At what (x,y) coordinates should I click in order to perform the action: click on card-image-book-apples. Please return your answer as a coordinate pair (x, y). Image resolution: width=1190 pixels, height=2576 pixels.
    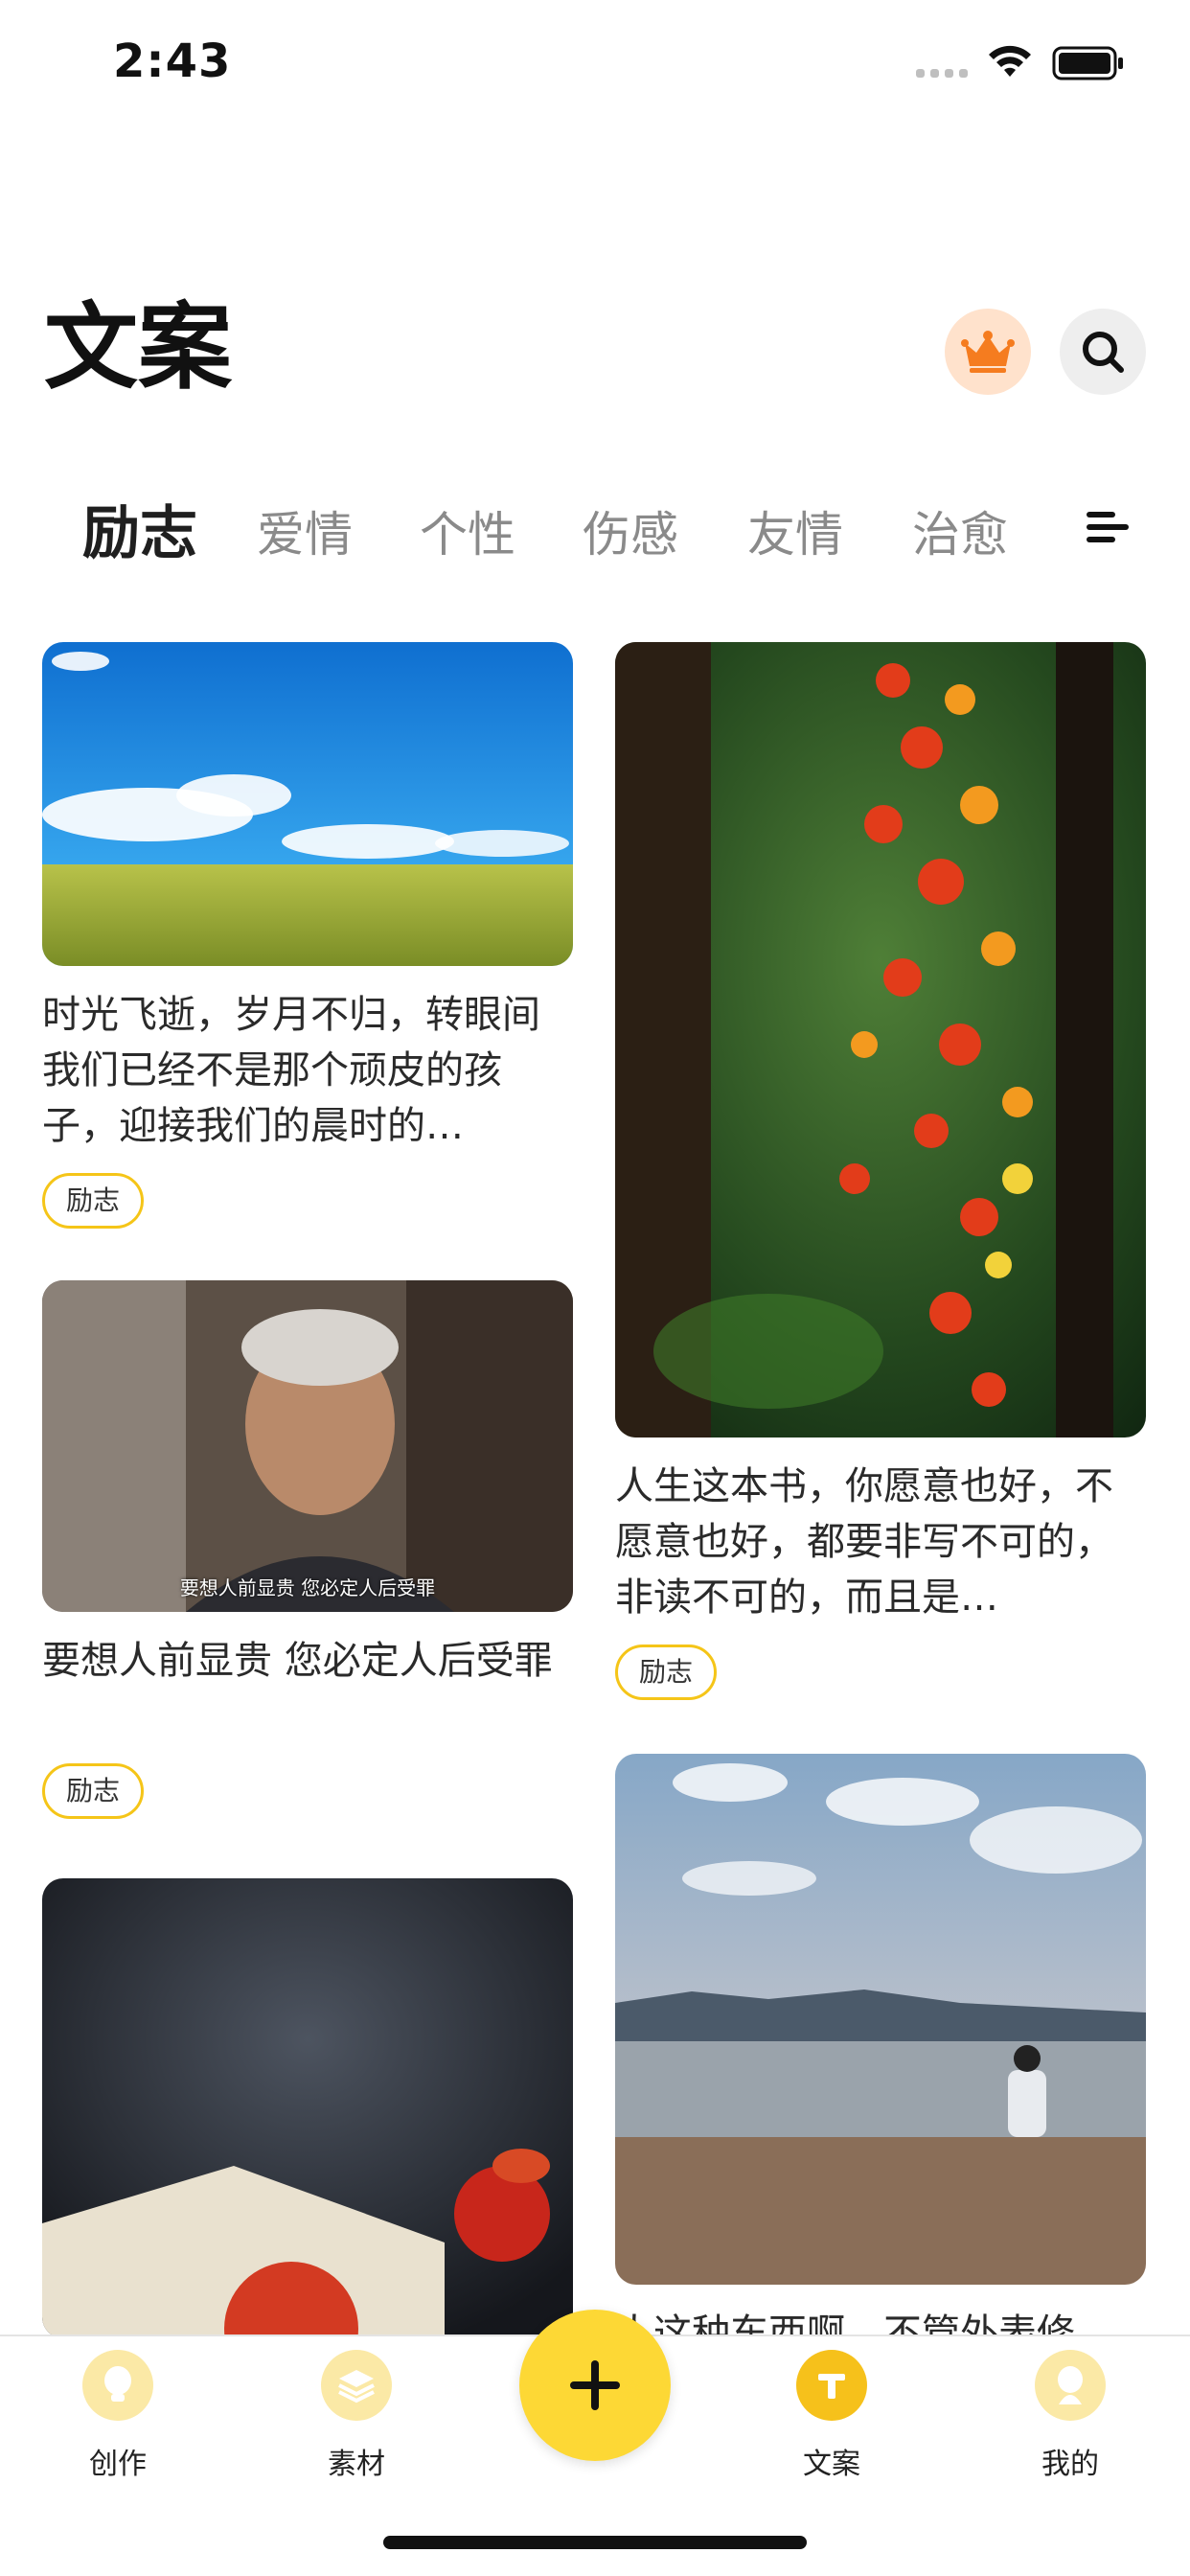
    Looking at the image, I should click on (308, 2108).